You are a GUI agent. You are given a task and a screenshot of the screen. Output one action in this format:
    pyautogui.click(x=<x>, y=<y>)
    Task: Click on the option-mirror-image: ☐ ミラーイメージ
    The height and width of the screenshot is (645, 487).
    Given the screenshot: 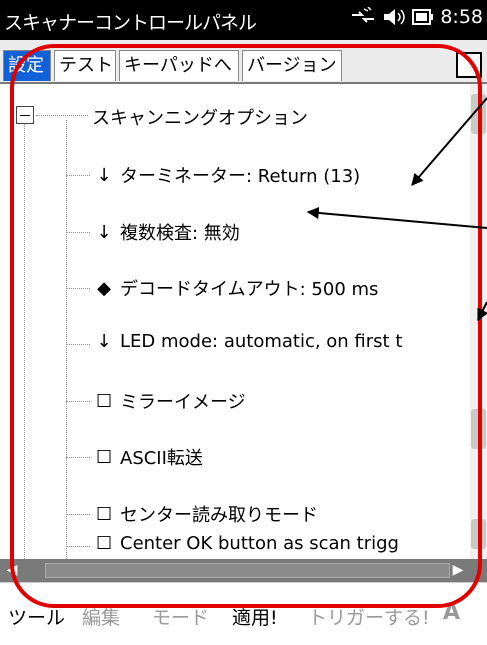 What is the action you would take?
    pyautogui.click(x=171, y=401)
    